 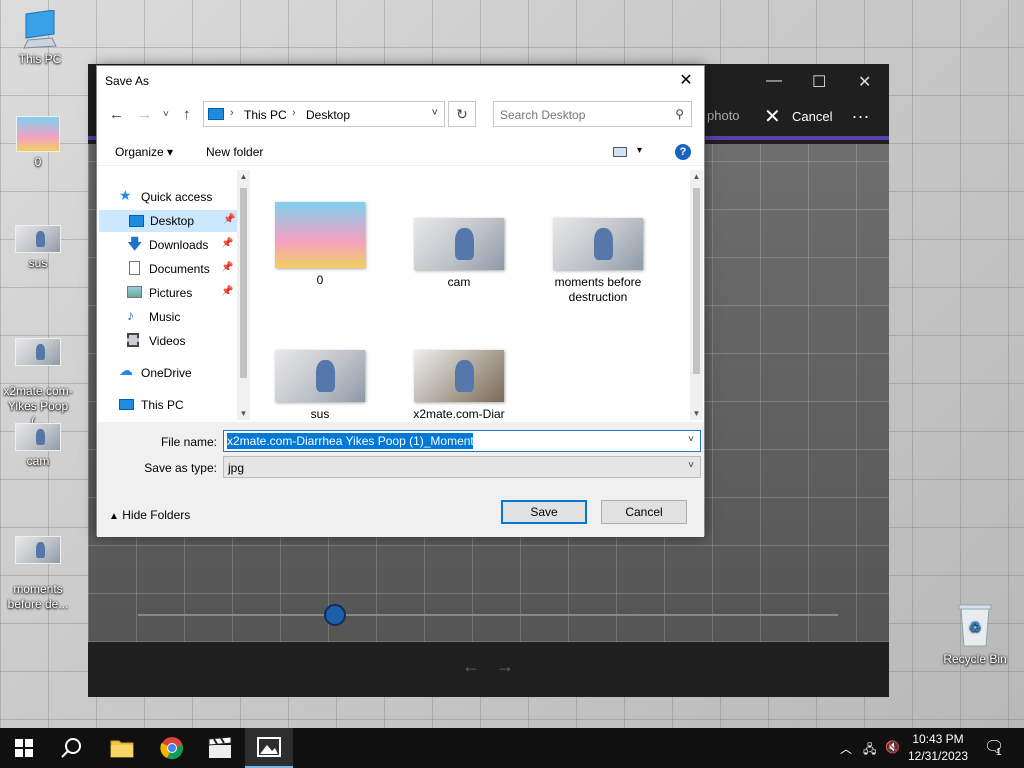 What do you see at coordinates (723, 115) in the screenshot?
I see `save-copy-label: photo` at bounding box center [723, 115].